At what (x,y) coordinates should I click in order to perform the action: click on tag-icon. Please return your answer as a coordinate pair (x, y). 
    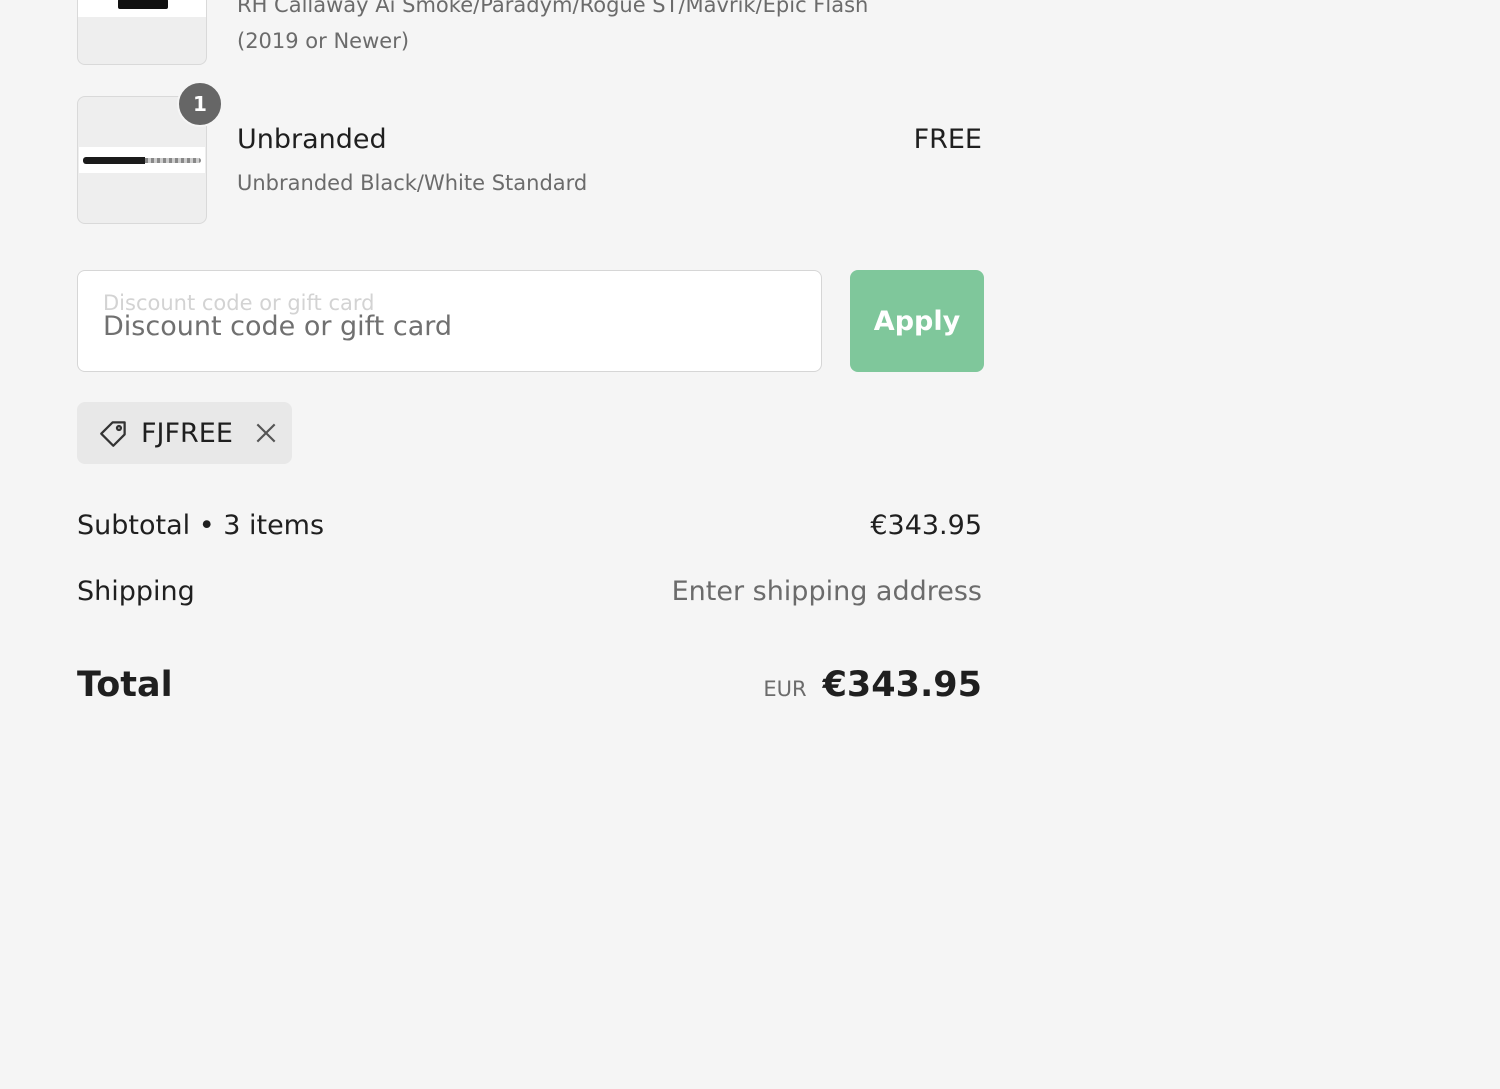
    Looking at the image, I should click on (114, 433).